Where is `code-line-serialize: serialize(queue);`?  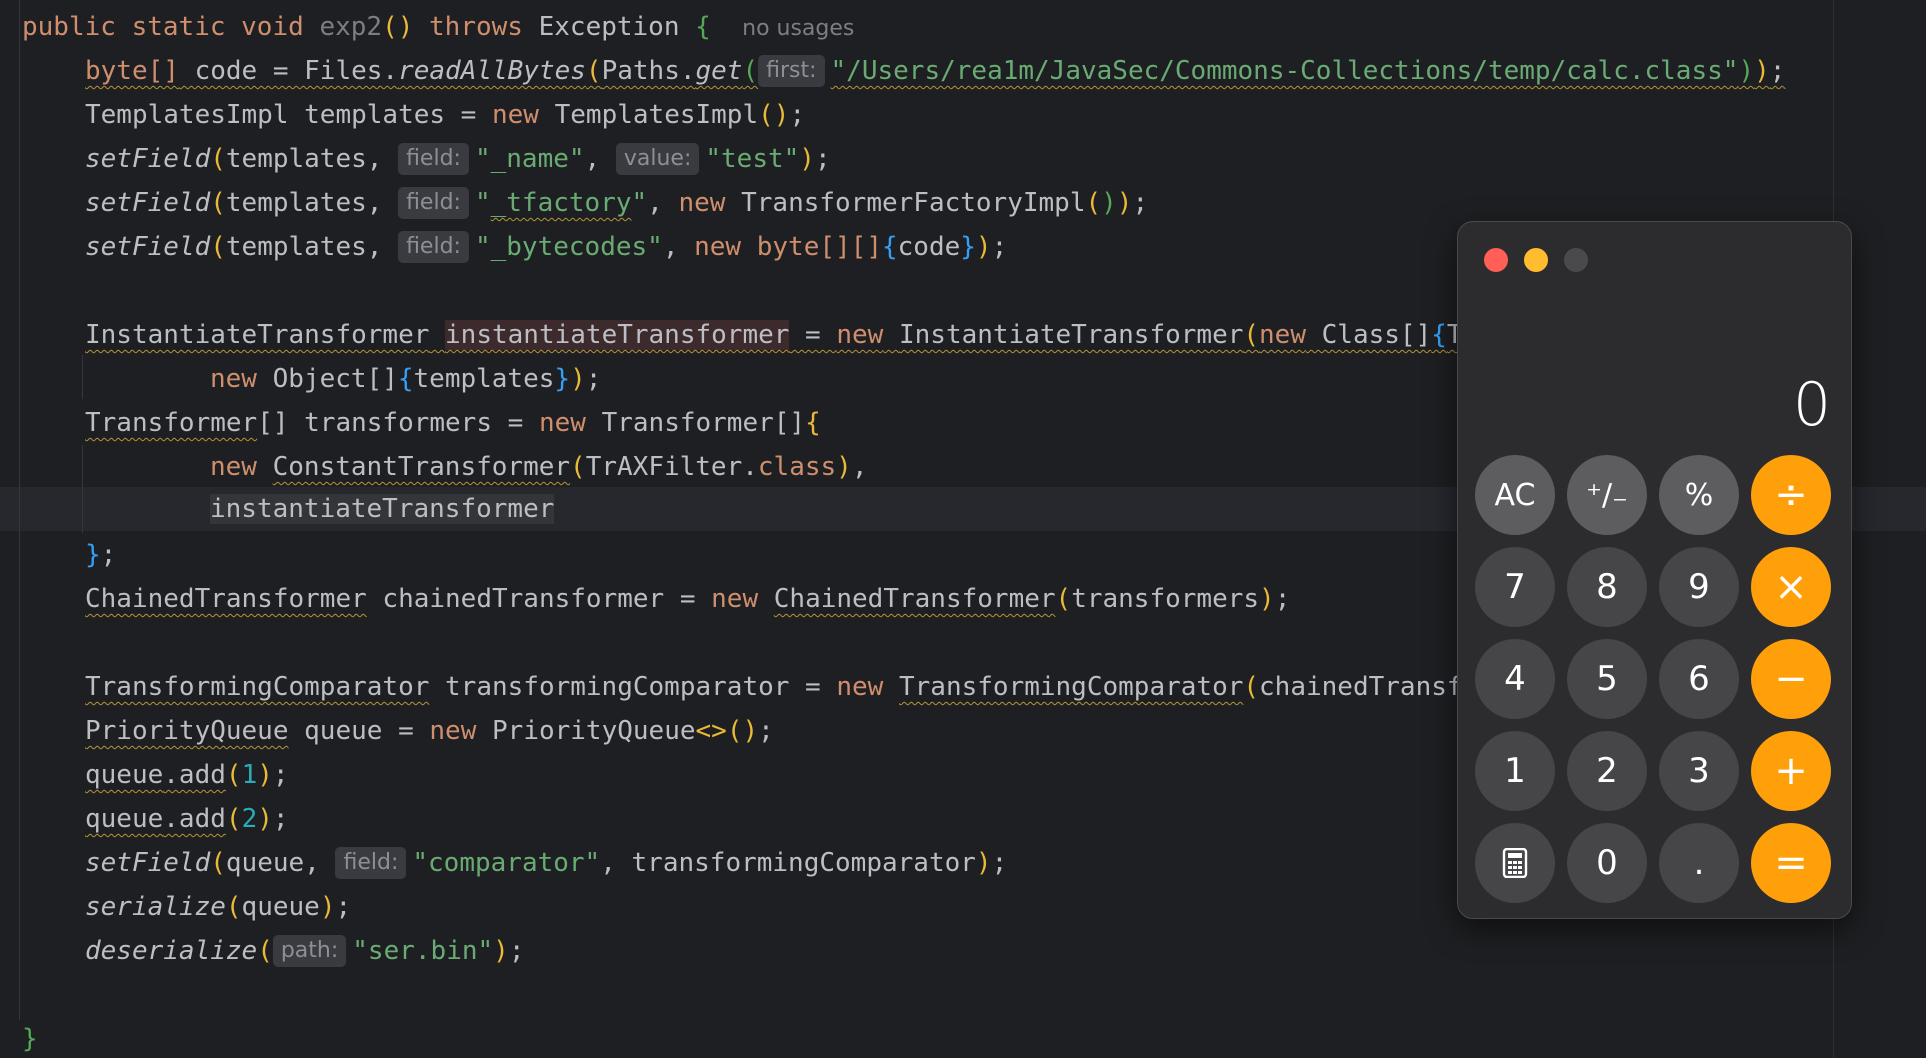
code-line-serialize: serialize(queue); is located at coordinates (218, 907).